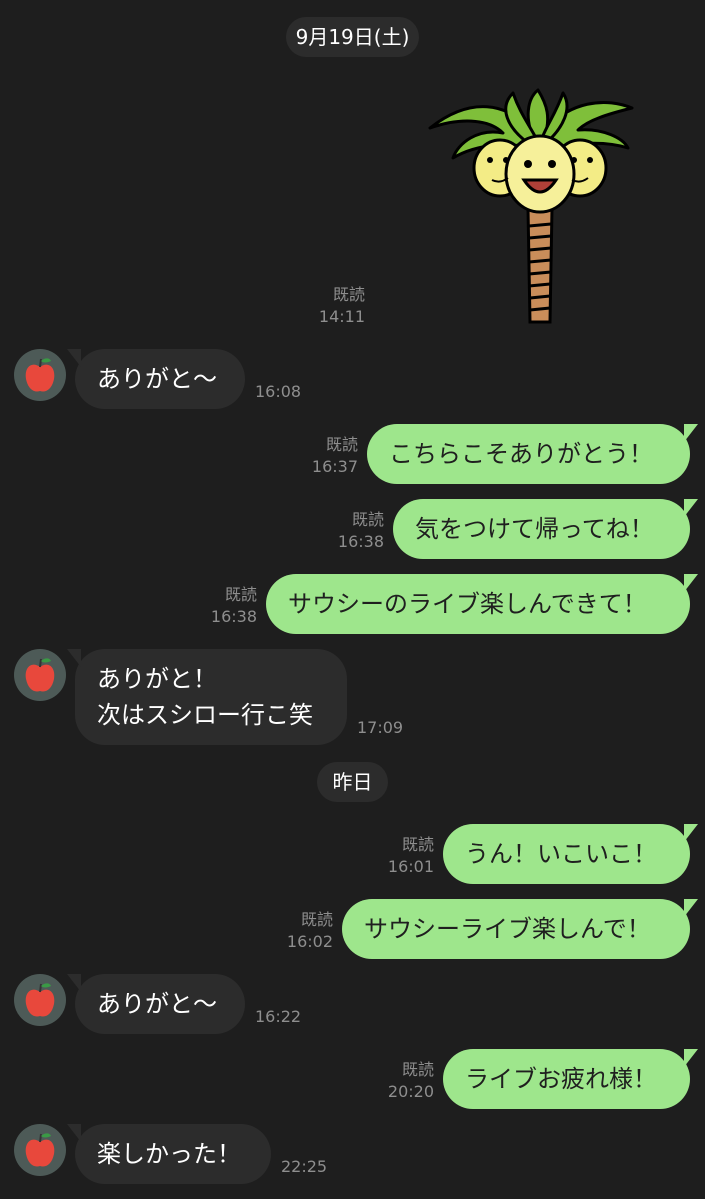 Image resolution: width=705 pixels, height=1199 pixels. I want to click on read-receipt: 既読 16:01, so click(410, 855).